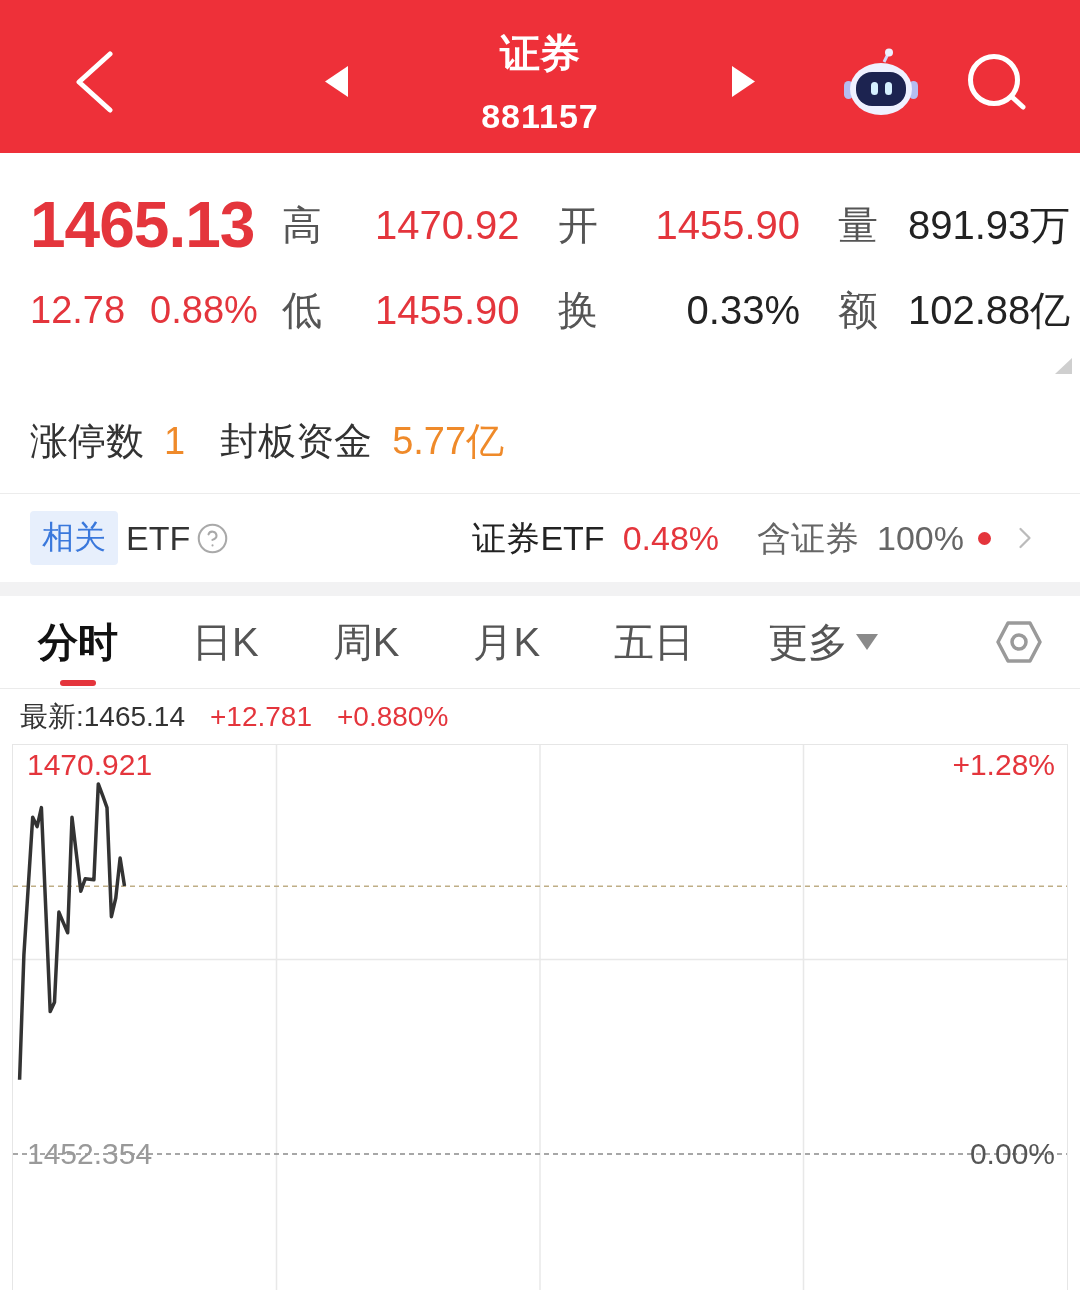  Describe the element at coordinates (743, 310) in the screenshot. I see `stat-value: 0.33%` at that location.